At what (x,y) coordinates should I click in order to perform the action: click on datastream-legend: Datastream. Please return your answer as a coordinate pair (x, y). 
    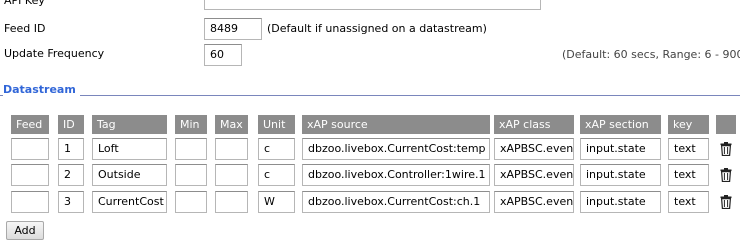
    Looking at the image, I should click on (41, 90).